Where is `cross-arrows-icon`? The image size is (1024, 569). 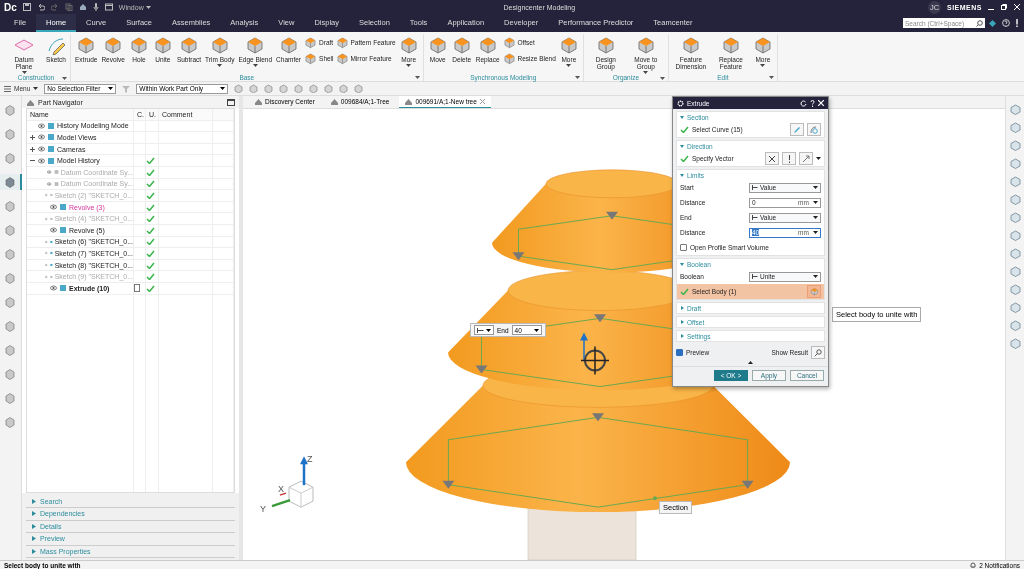 cross-arrows-icon is located at coordinates (772, 158).